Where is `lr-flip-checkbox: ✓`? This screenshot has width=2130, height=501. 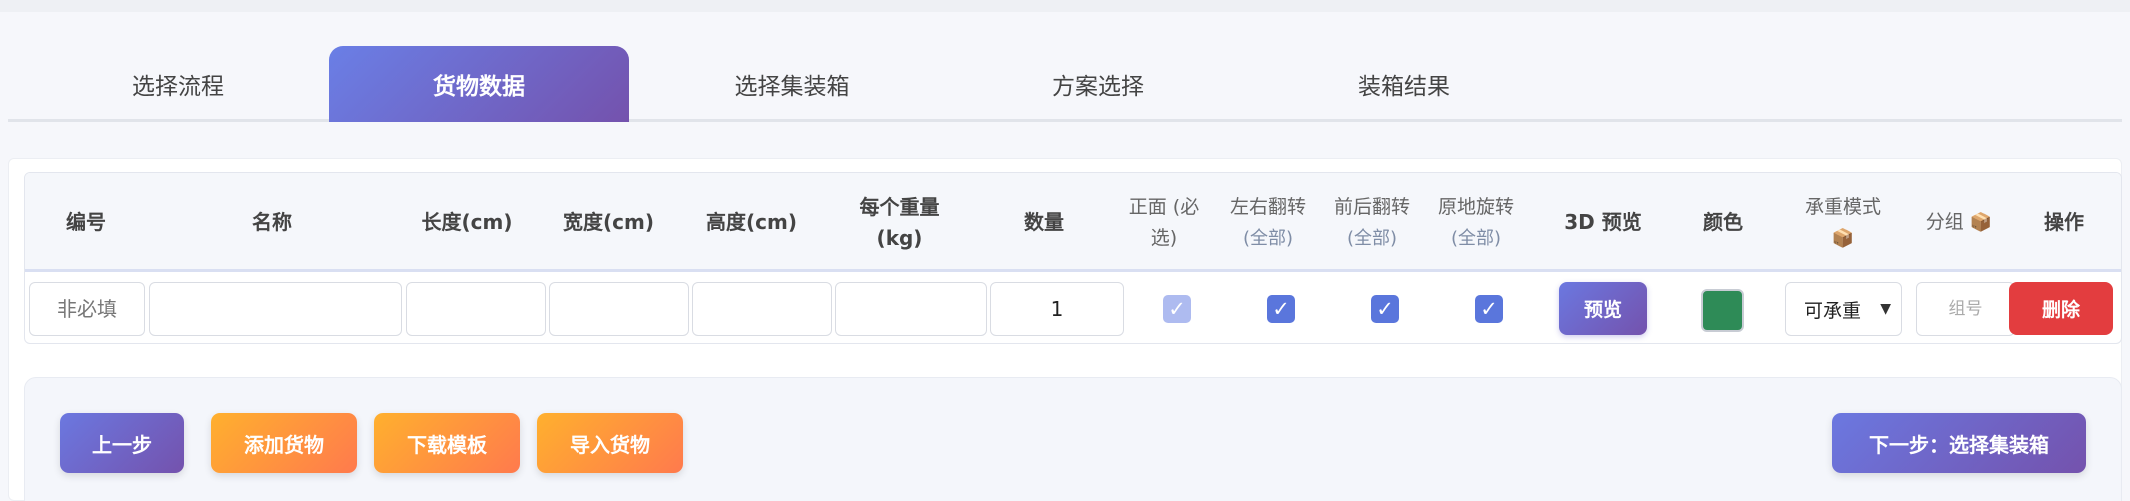
lr-flip-checkbox: ✓ is located at coordinates (1281, 309).